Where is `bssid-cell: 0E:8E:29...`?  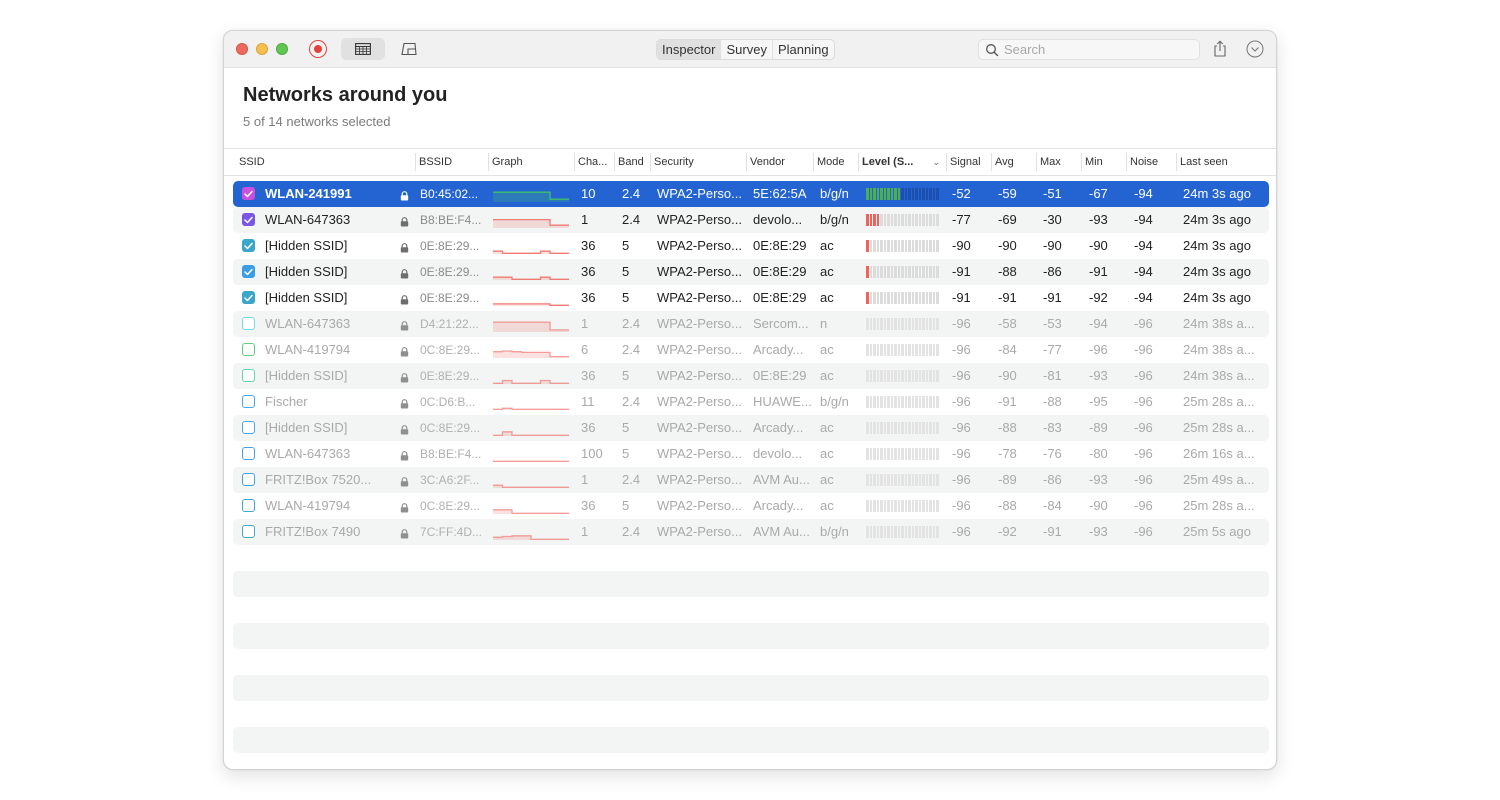 bssid-cell: 0E:8E:29... is located at coordinates (450, 376).